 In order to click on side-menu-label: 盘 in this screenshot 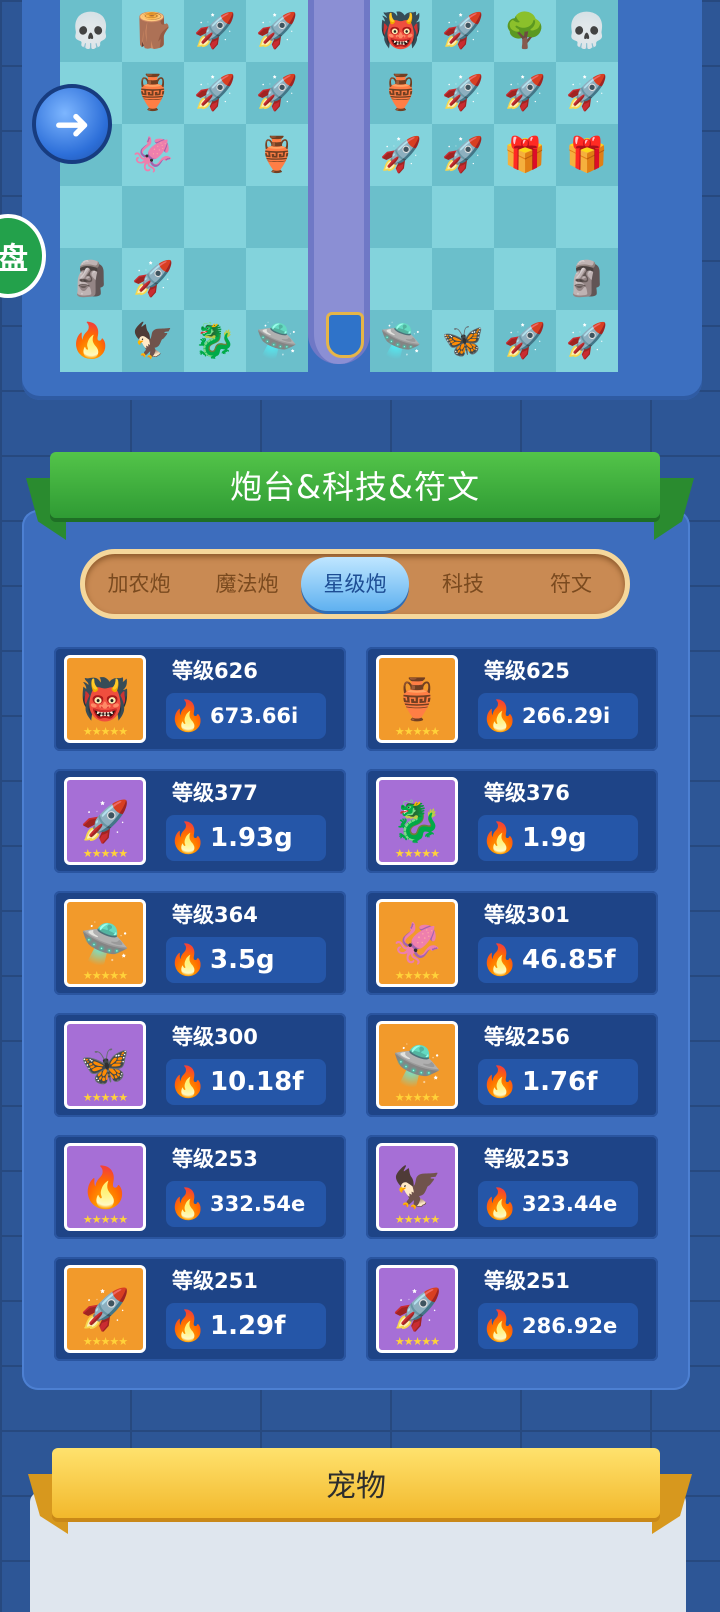, I will do `click(14, 259)`.